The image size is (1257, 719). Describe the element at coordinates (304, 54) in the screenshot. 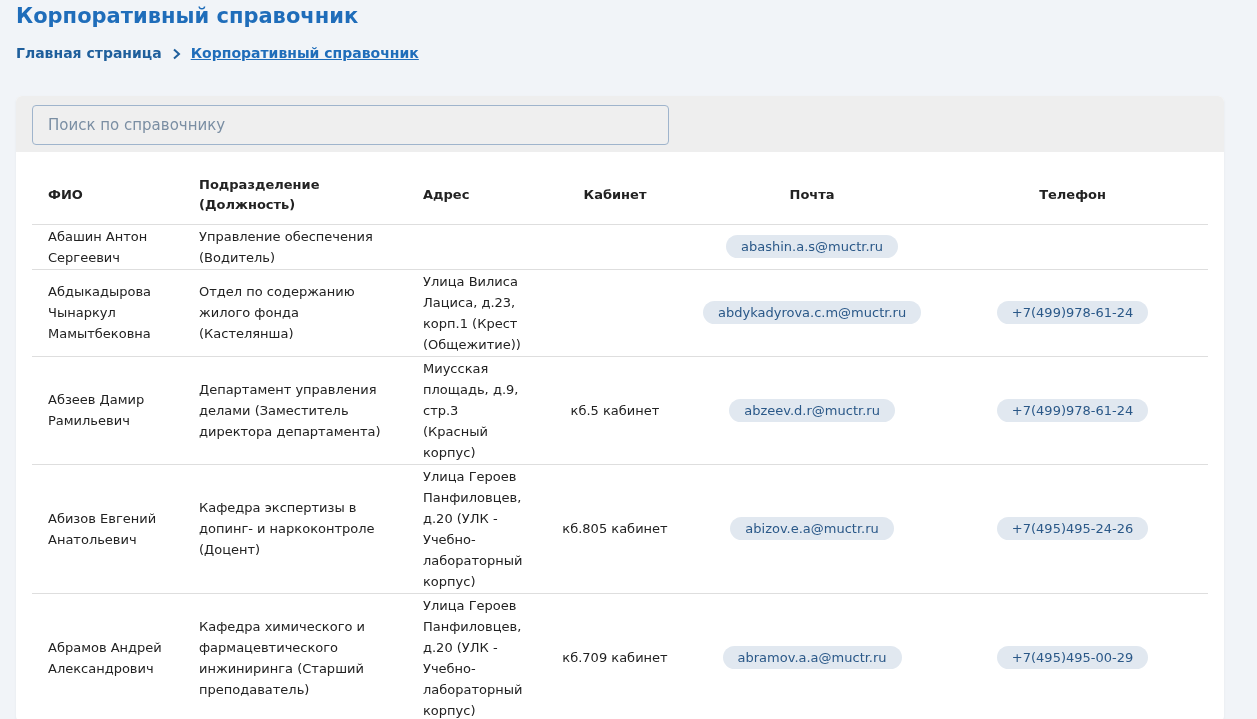

I see `breadcrumb-link: Корпоративный справочник` at that location.